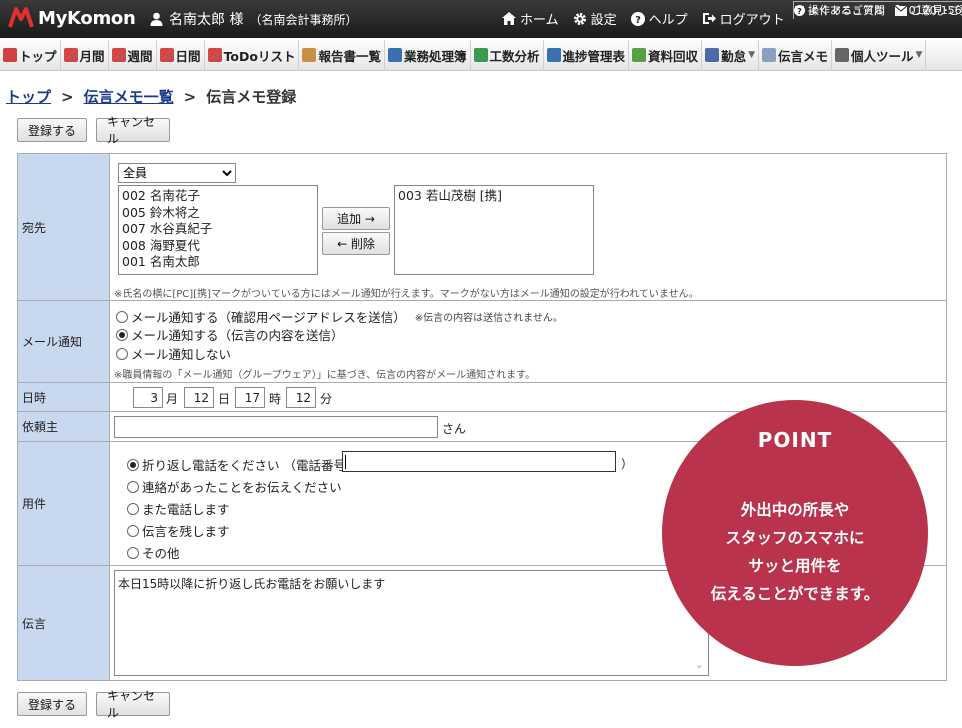 This screenshot has width=962, height=728. I want to click on selected-listbox: 003 若山茂樹 [携], so click(494, 230).